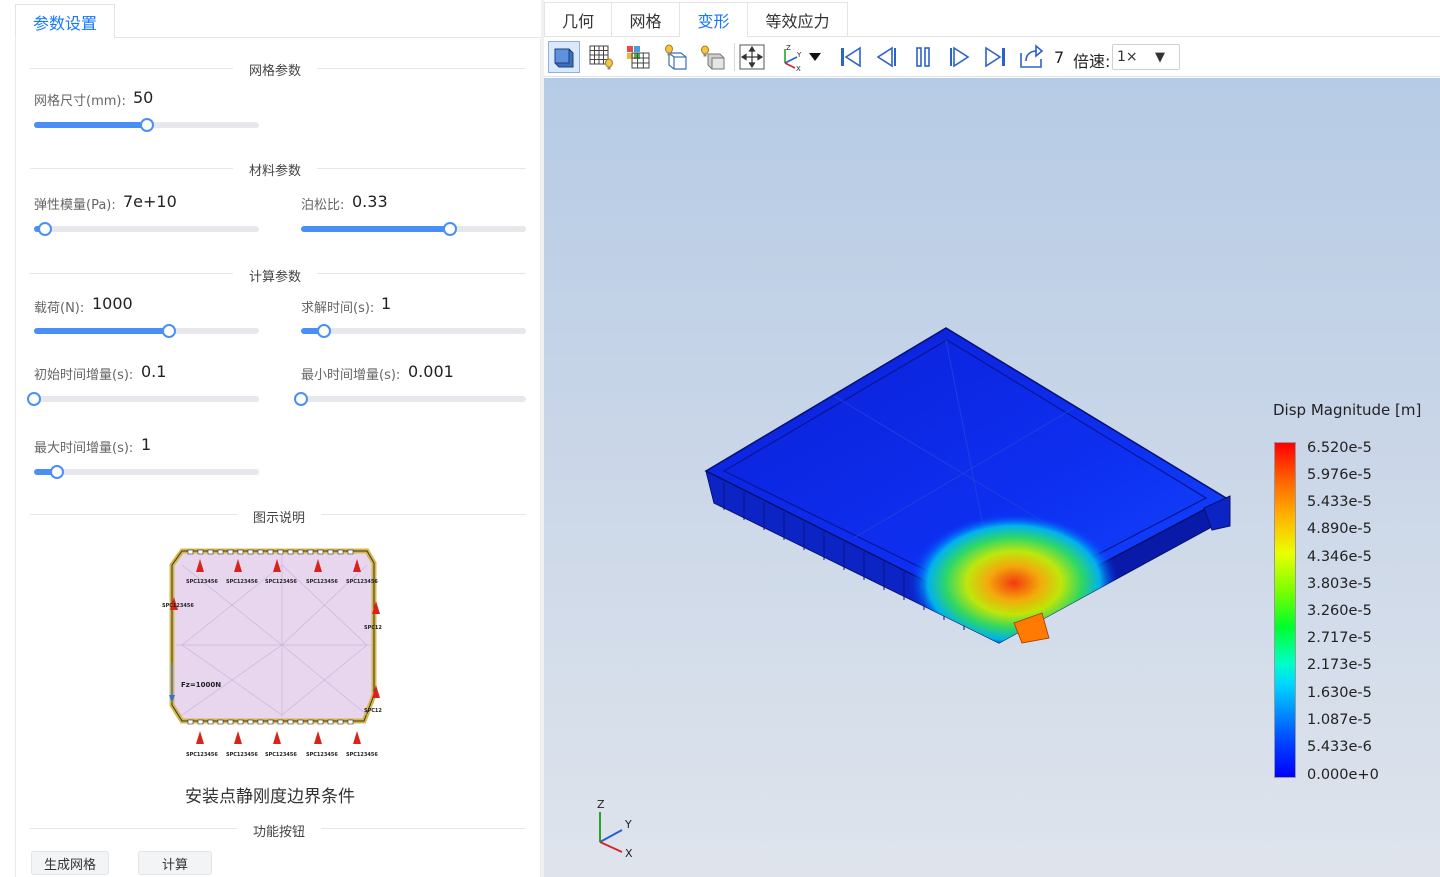 Image resolution: width=1440 pixels, height=877 pixels. I want to click on pause-button, so click(923, 57).